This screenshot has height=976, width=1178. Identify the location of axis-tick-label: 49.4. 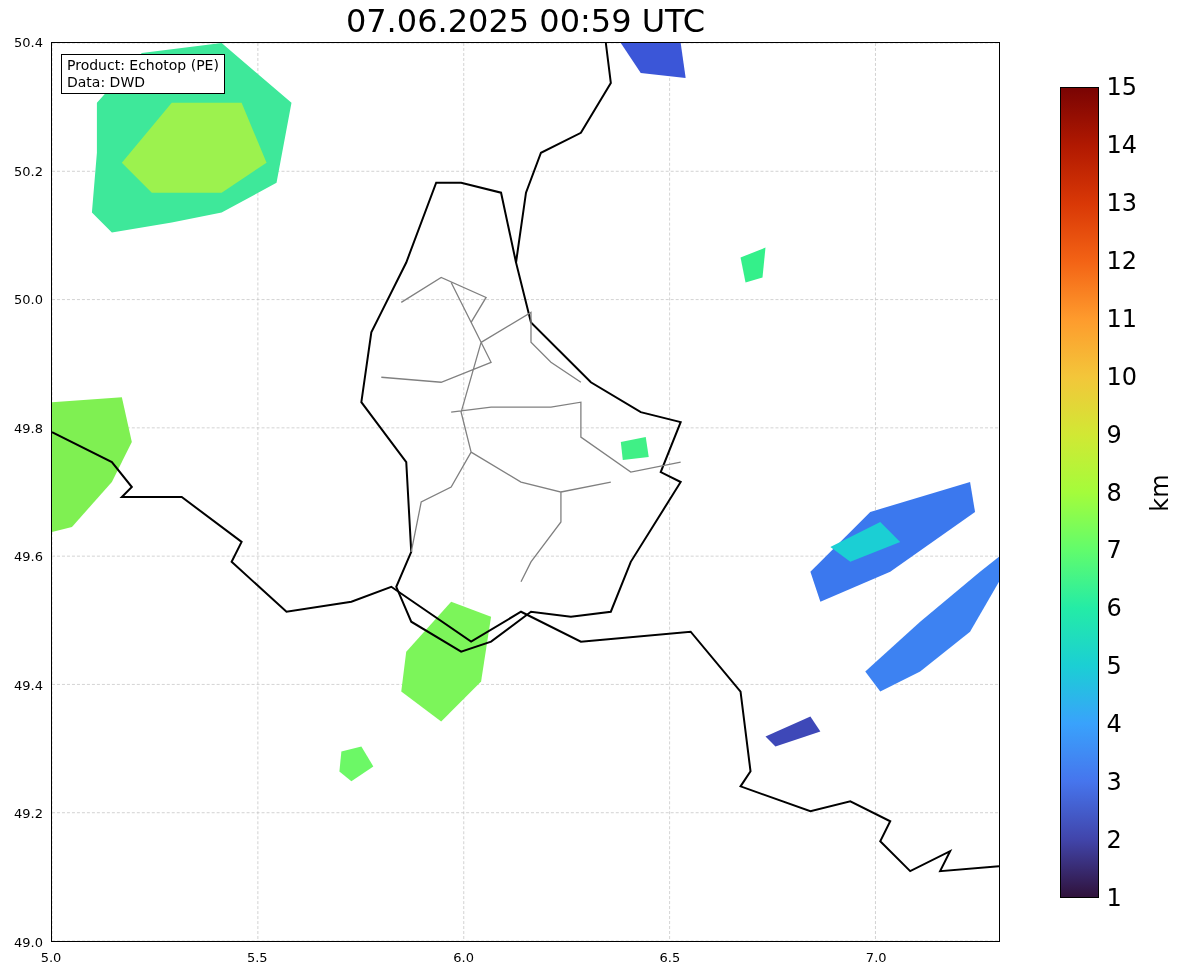
(28, 685).